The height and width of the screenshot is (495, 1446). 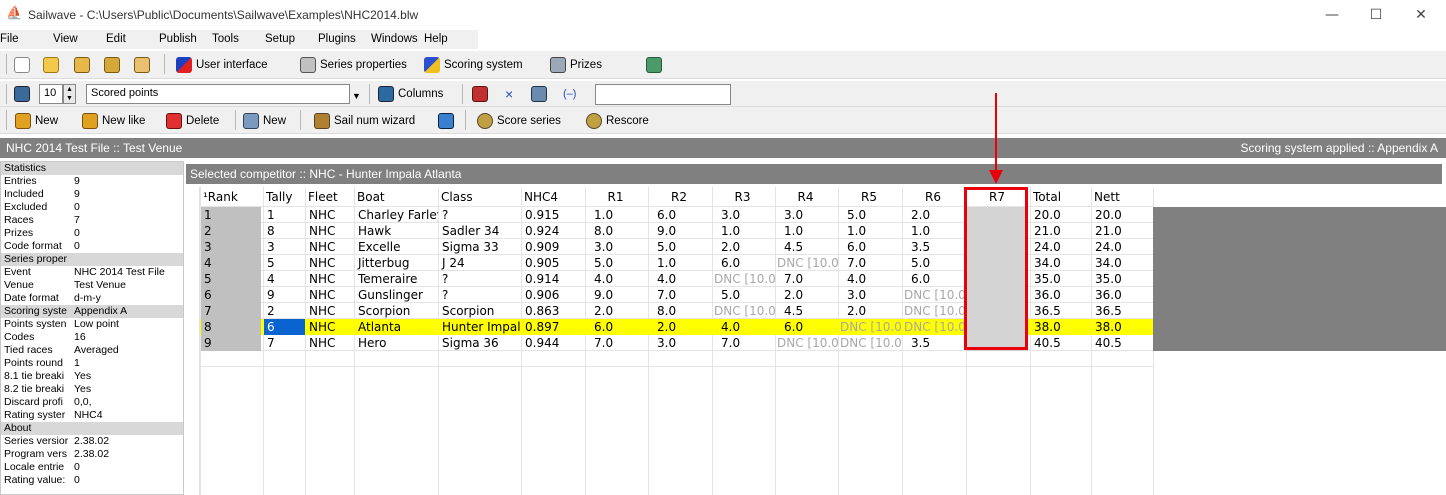 What do you see at coordinates (569, 94) in the screenshot?
I see `link-icon: (–)` at bounding box center [569, 94].